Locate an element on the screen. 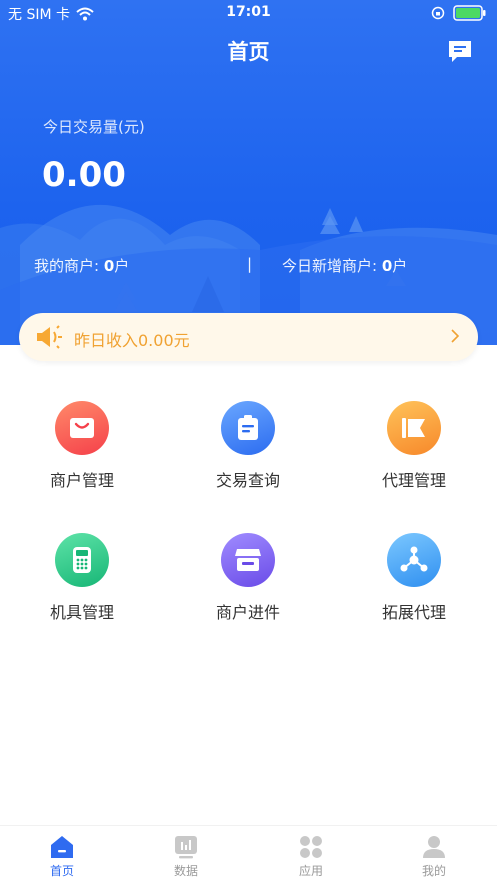  my-merchants-label: 我的商户: is located at coordinates (67, 266).